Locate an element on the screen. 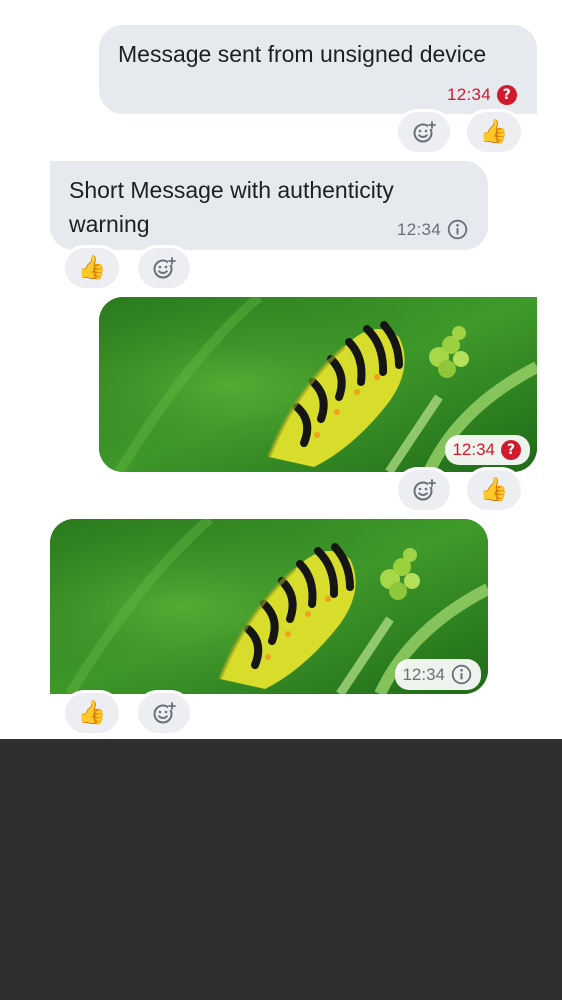  image-message-meta: 12:34 ? is located at coordinates (487, 450).